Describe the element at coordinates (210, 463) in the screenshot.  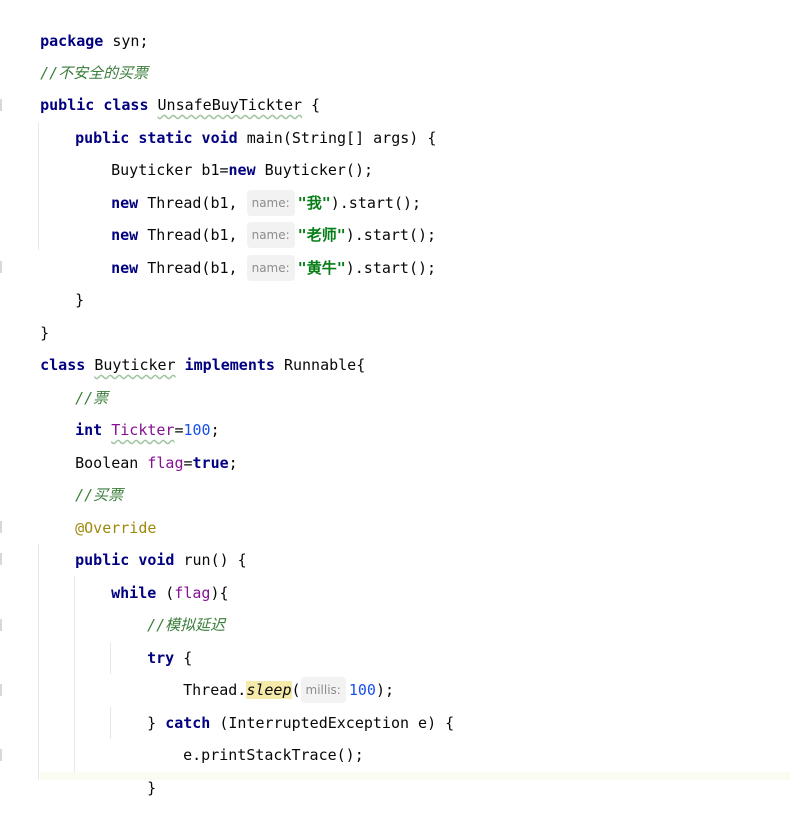
I see `keyword: true` at that location.